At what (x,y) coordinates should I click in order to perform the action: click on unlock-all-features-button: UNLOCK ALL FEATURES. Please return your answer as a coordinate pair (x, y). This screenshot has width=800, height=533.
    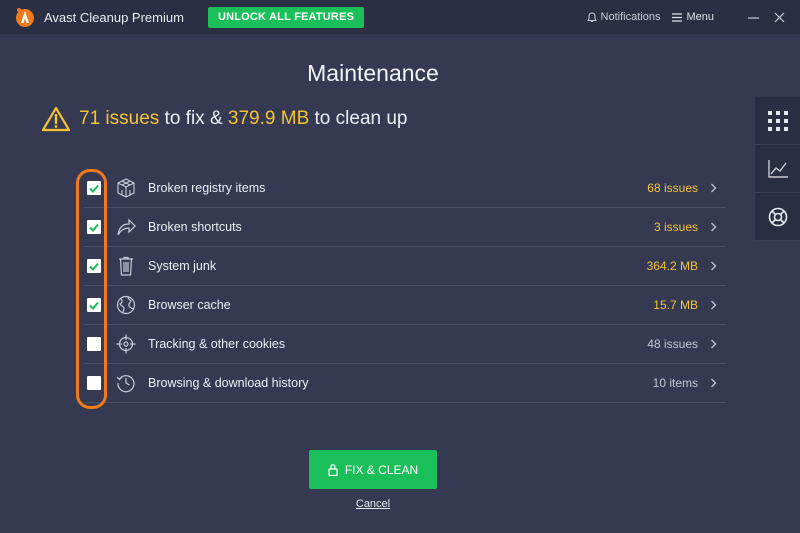
    Looking at the image, I should click on (286, 17).